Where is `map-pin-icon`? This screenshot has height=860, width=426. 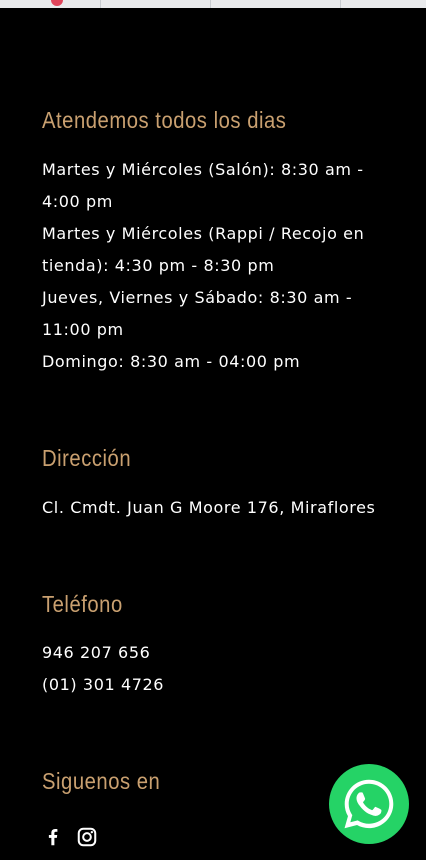
map-pin-icon is located at coordinates (57, 3).